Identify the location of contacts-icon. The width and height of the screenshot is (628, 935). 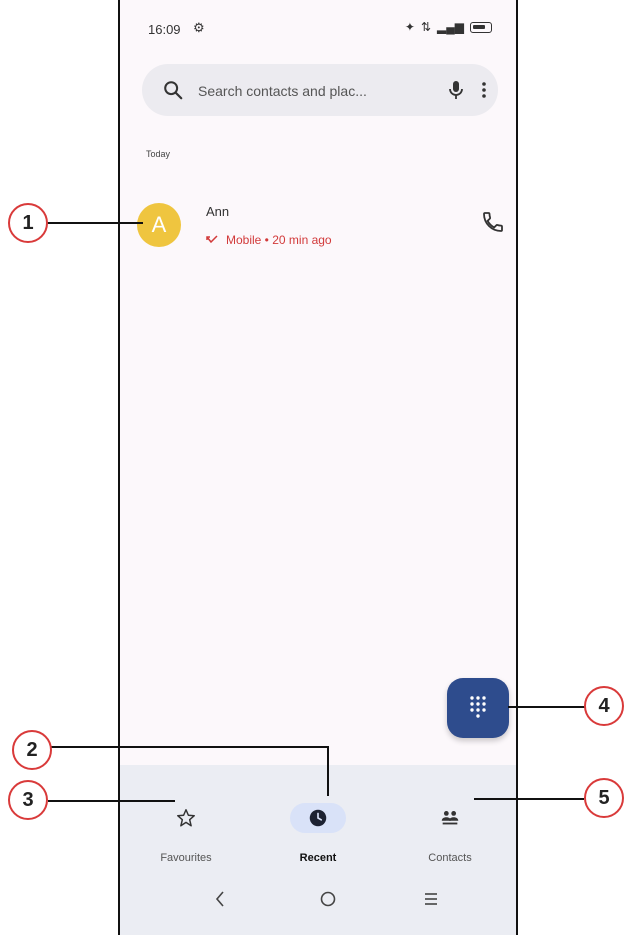
(450, 818).